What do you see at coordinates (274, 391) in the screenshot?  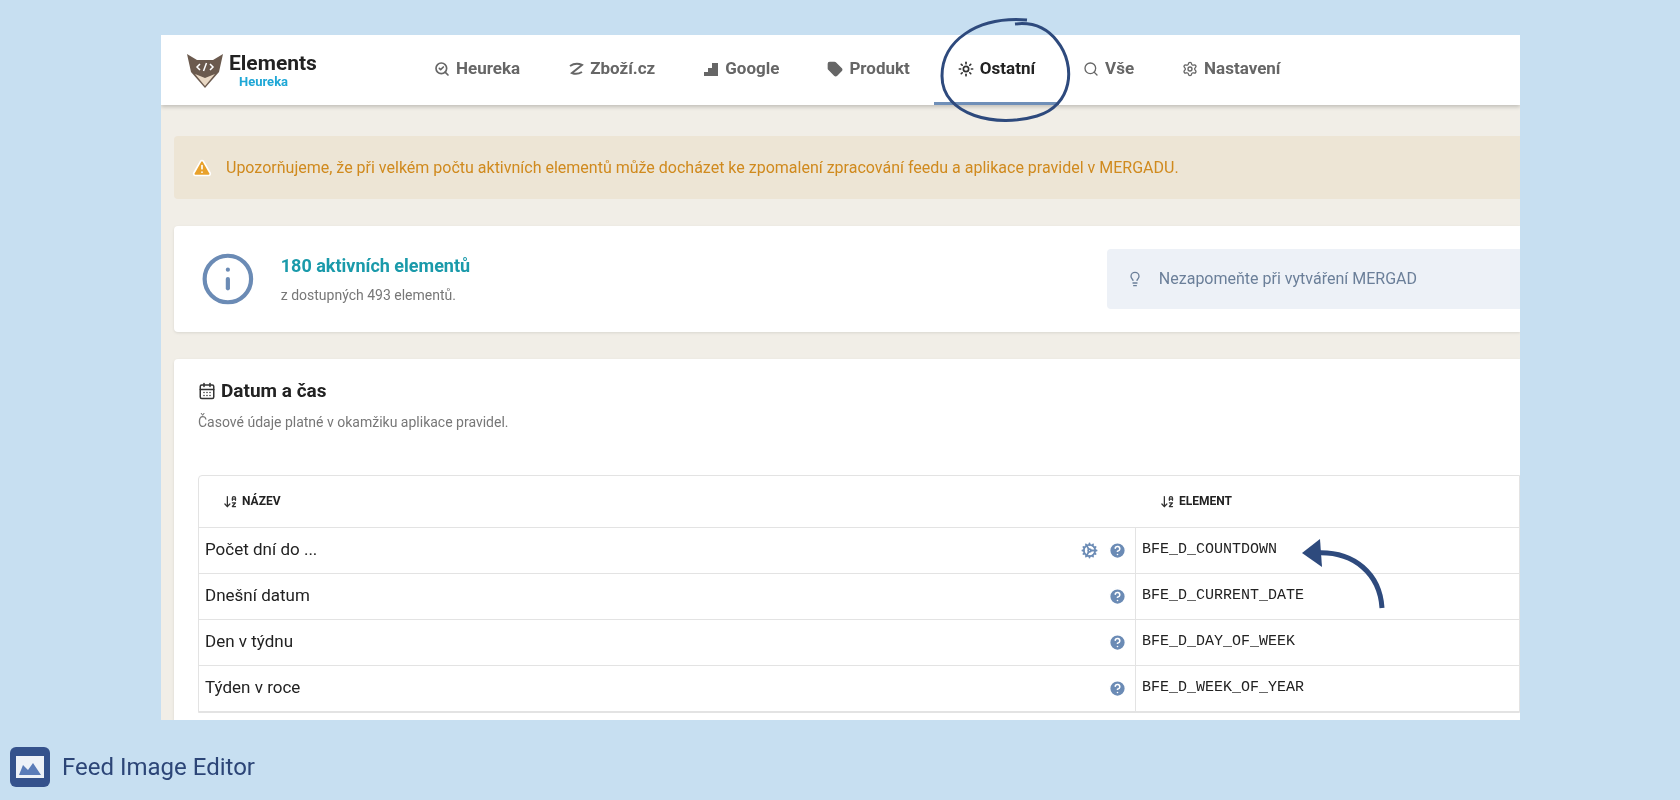 I see `section-title: Datum a čas` at bounding box center [274, 391].